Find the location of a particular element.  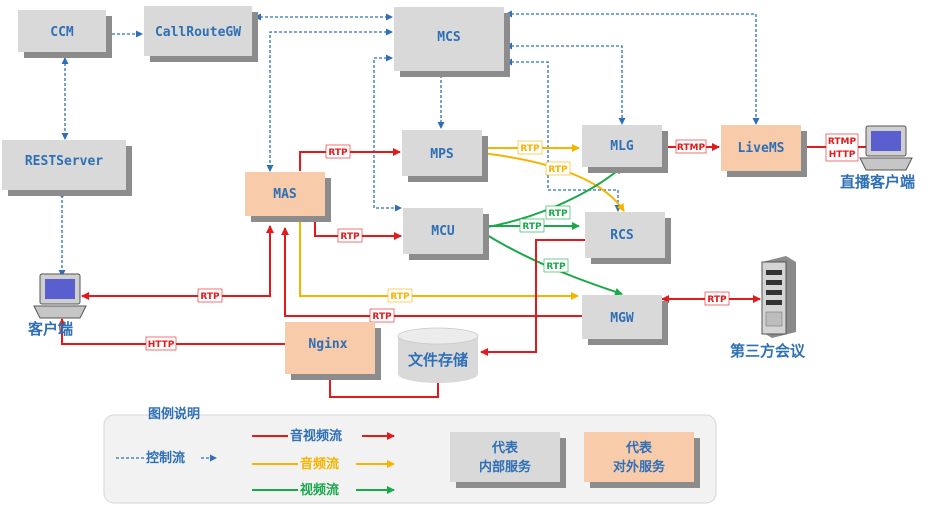

node-livems: LiveMS is located at coordinates (764, 151).